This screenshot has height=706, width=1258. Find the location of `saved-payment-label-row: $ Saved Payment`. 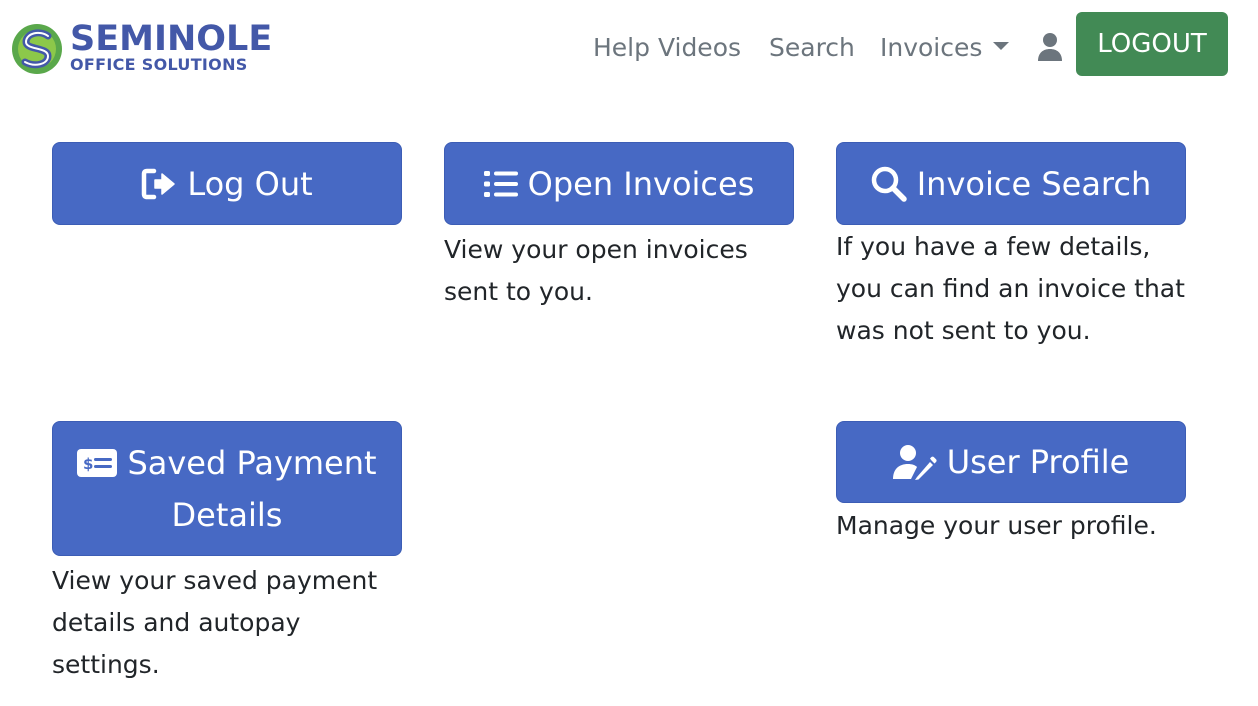

saved-payment-label-row: $ Saved Payment is located at coordinates (227, 463).